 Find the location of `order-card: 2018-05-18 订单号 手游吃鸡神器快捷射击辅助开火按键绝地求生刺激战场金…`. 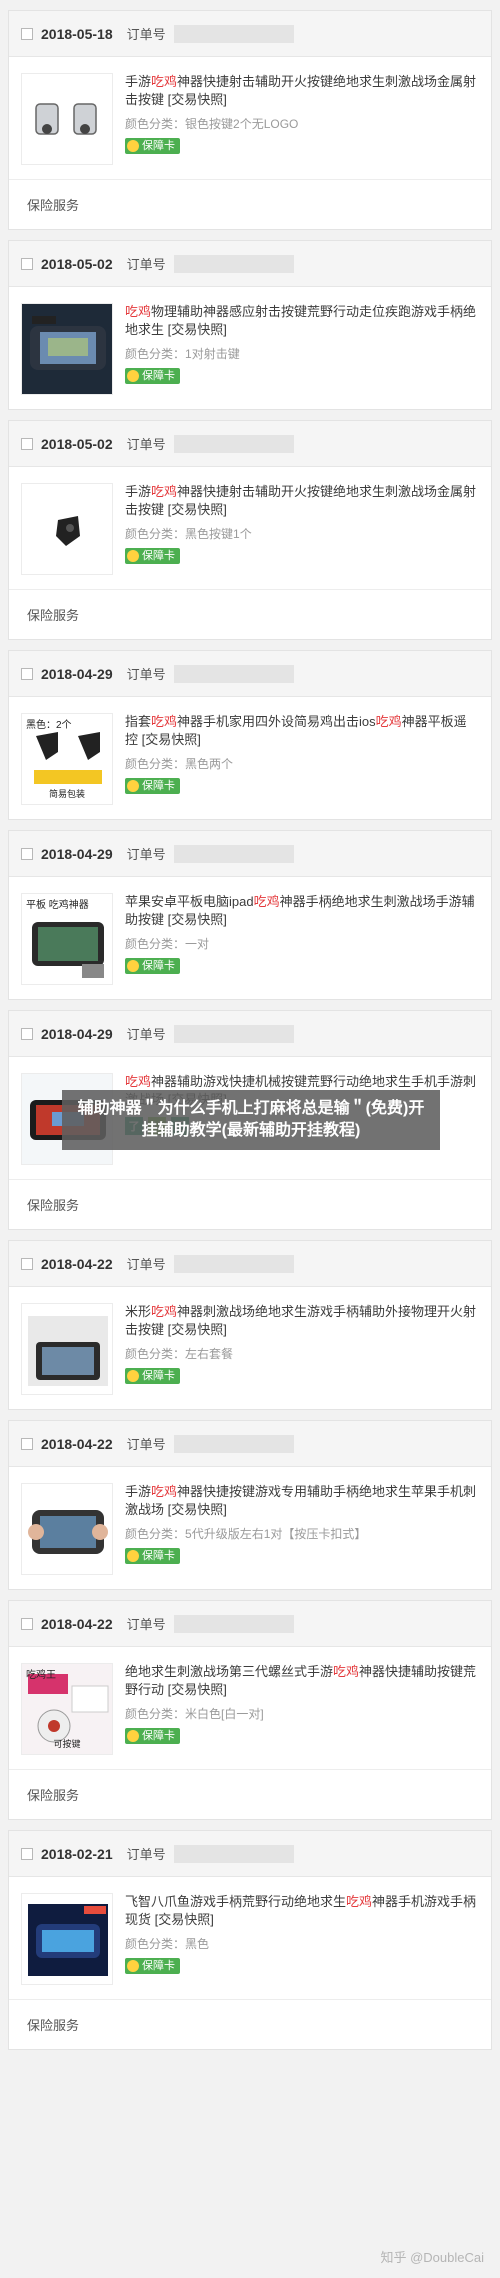

order-card: 2018-05-18 订单号 手游吃鸡神器快捷射击辅助开火按键绝地求生刺激战场金… is located at coordinates (250, 120).